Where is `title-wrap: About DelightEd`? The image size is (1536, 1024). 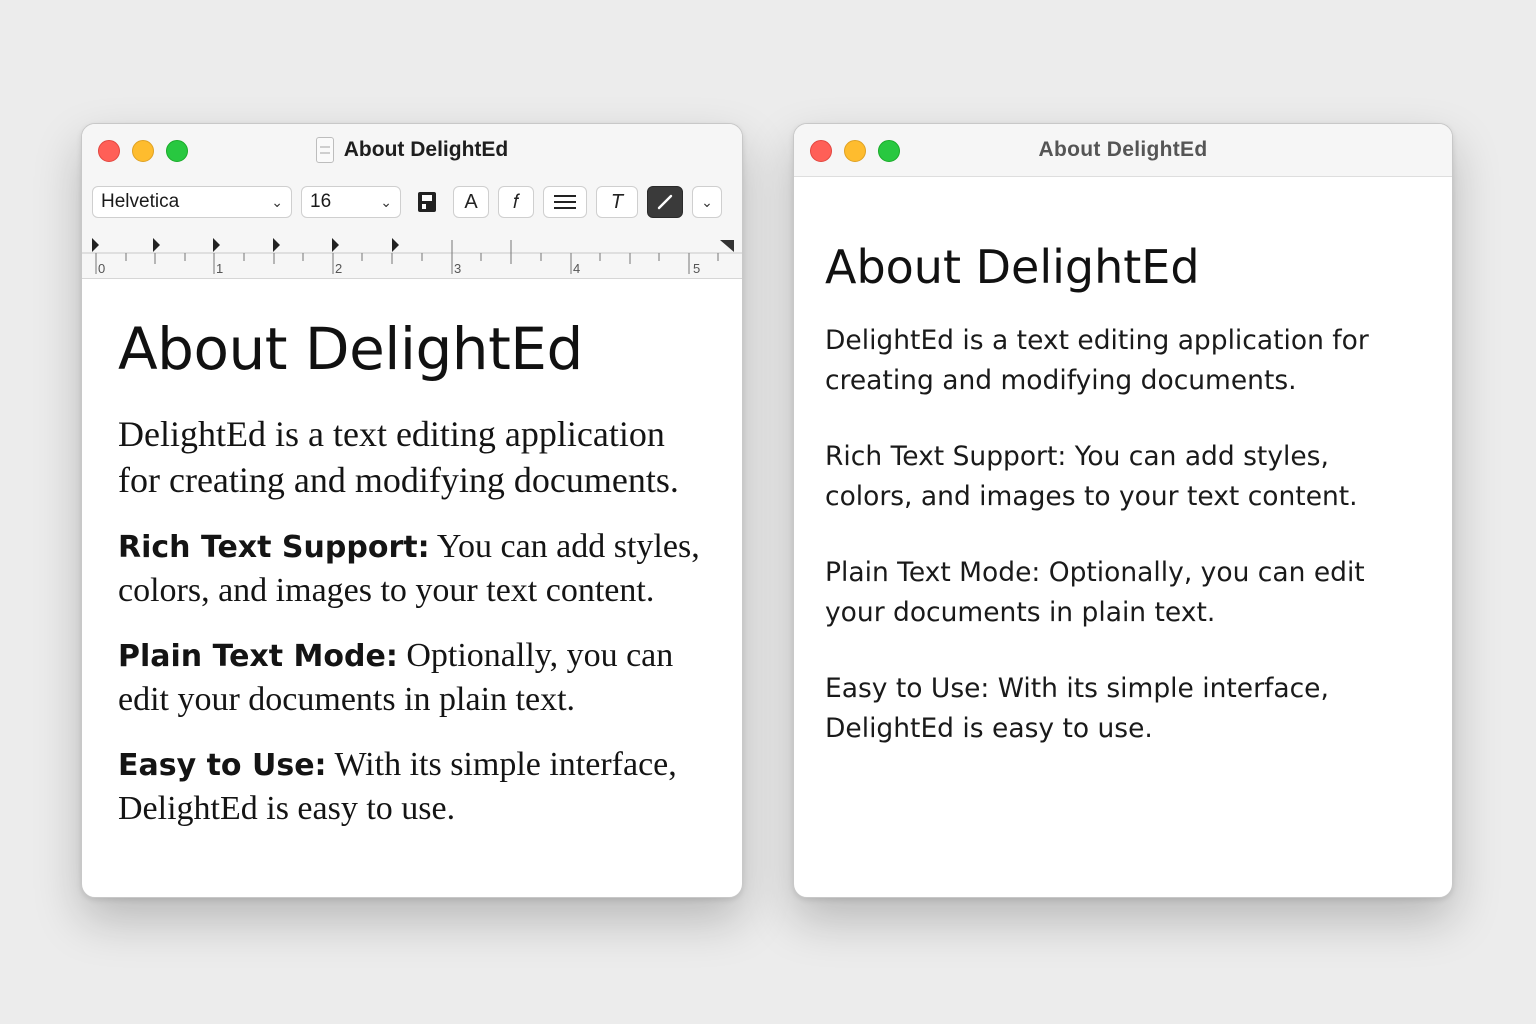
title-wrap: About DelightEd is located at coordinates (412, 150).